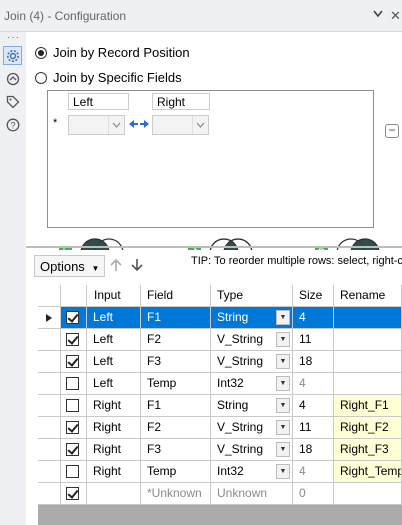 Image resolution: width=402 pixels, height=525 pixels. What do you see at coordinates (392, 131) in the screenshot?
I see `remove-row-button: −` at bounding box center [392, 131].